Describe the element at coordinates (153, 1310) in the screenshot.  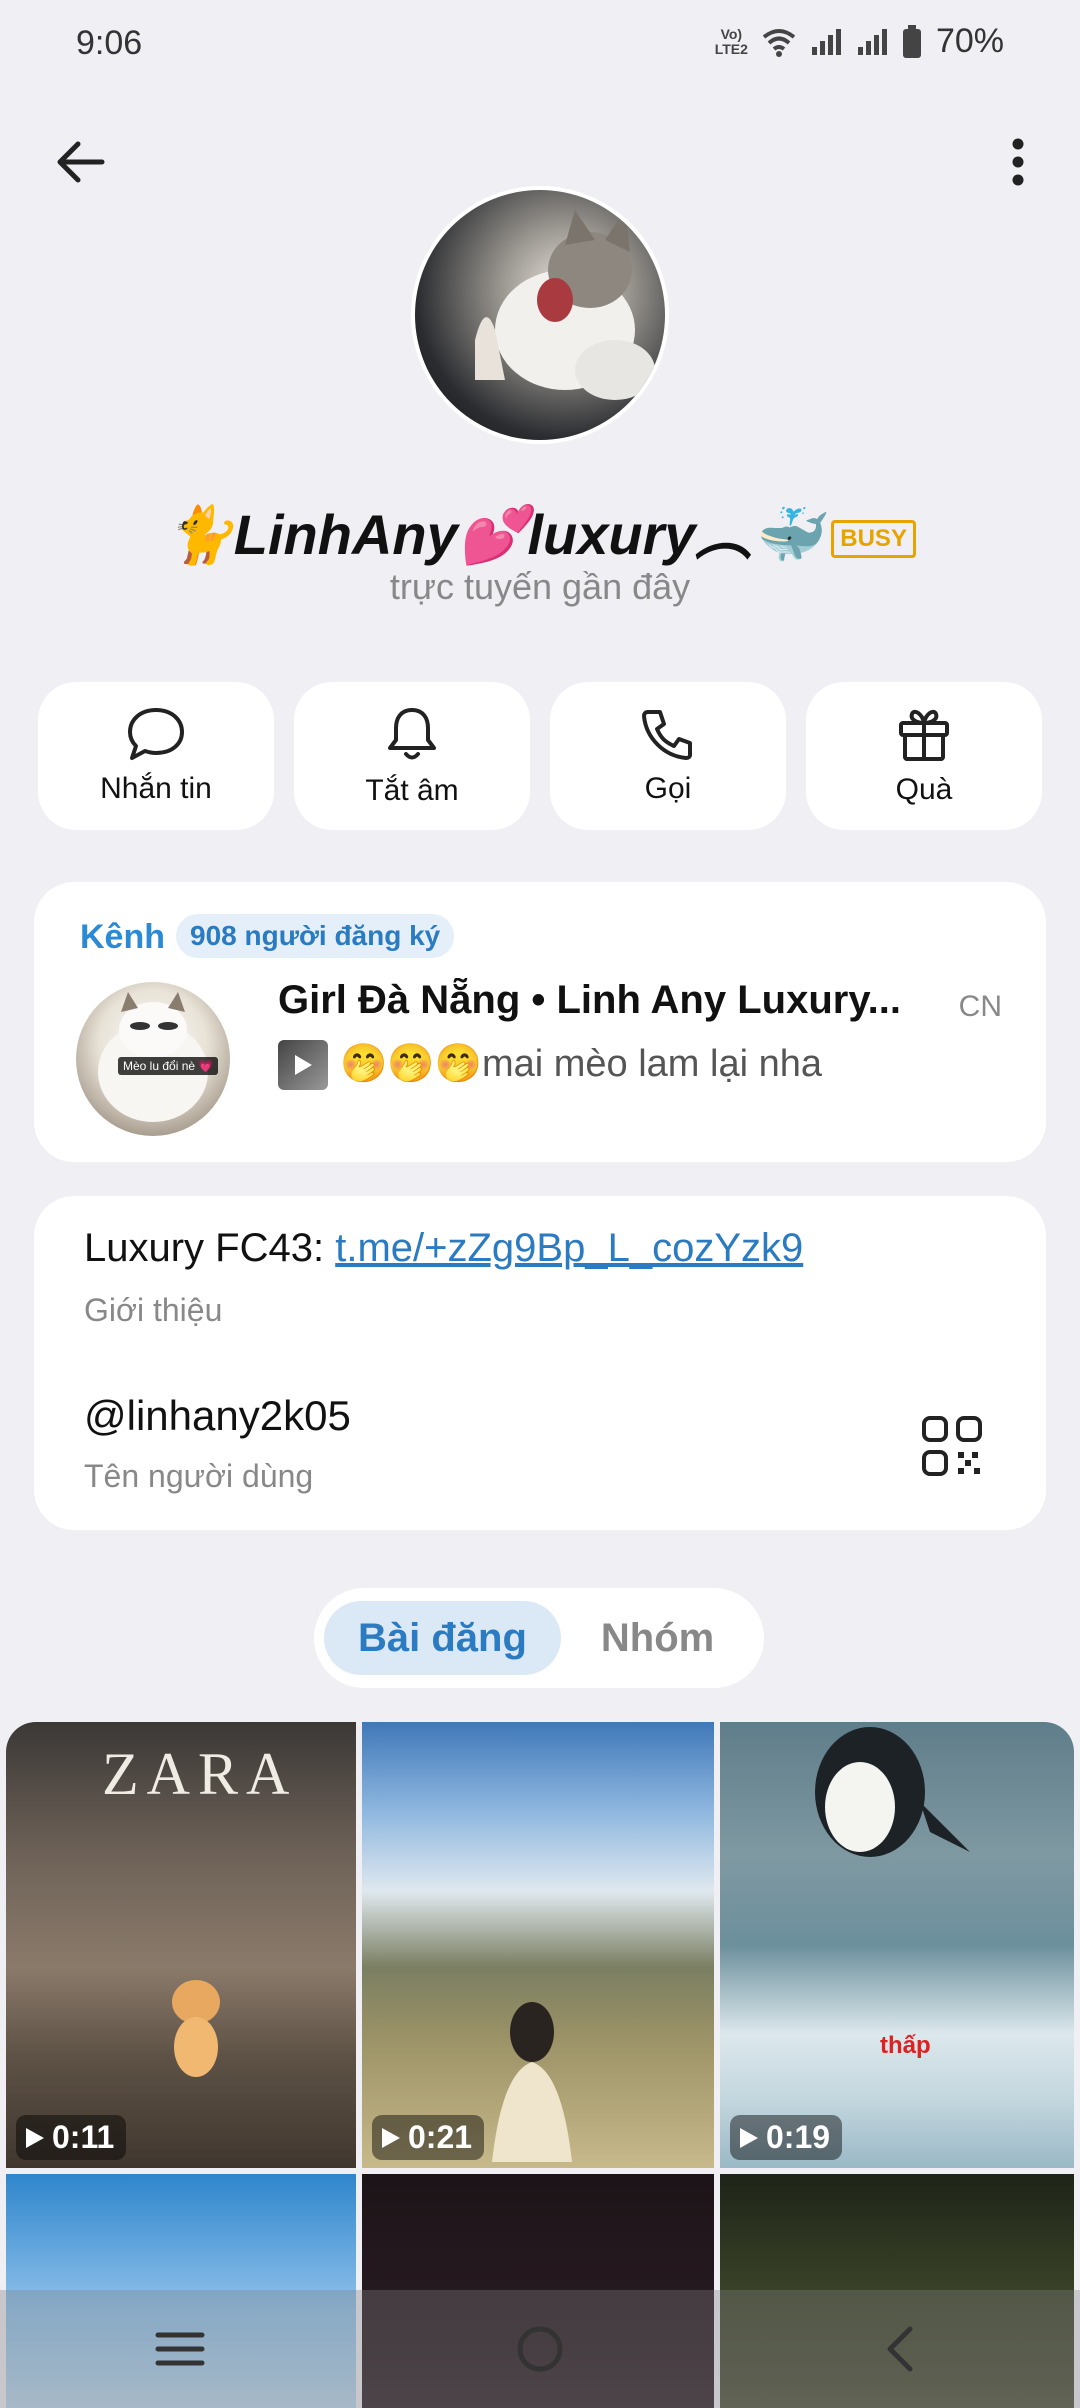
I see `bio-caption: Giới thiệu` at that location.